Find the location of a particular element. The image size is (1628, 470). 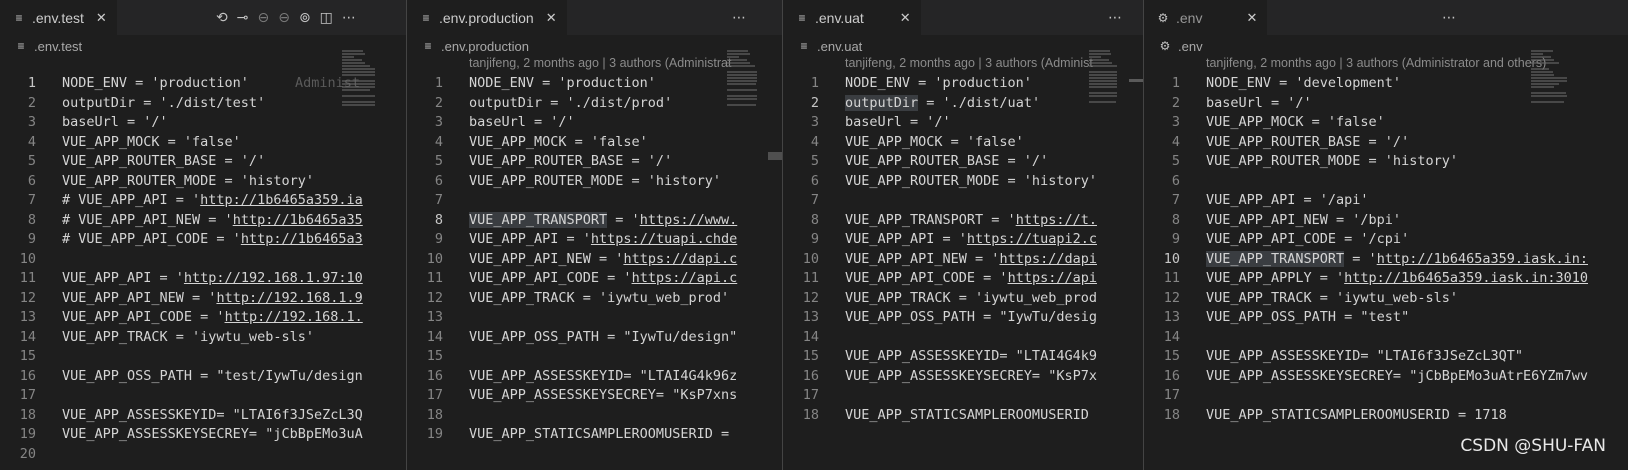

code-text: outputDir = './dist/uat' is located at coordinates (942, 104).